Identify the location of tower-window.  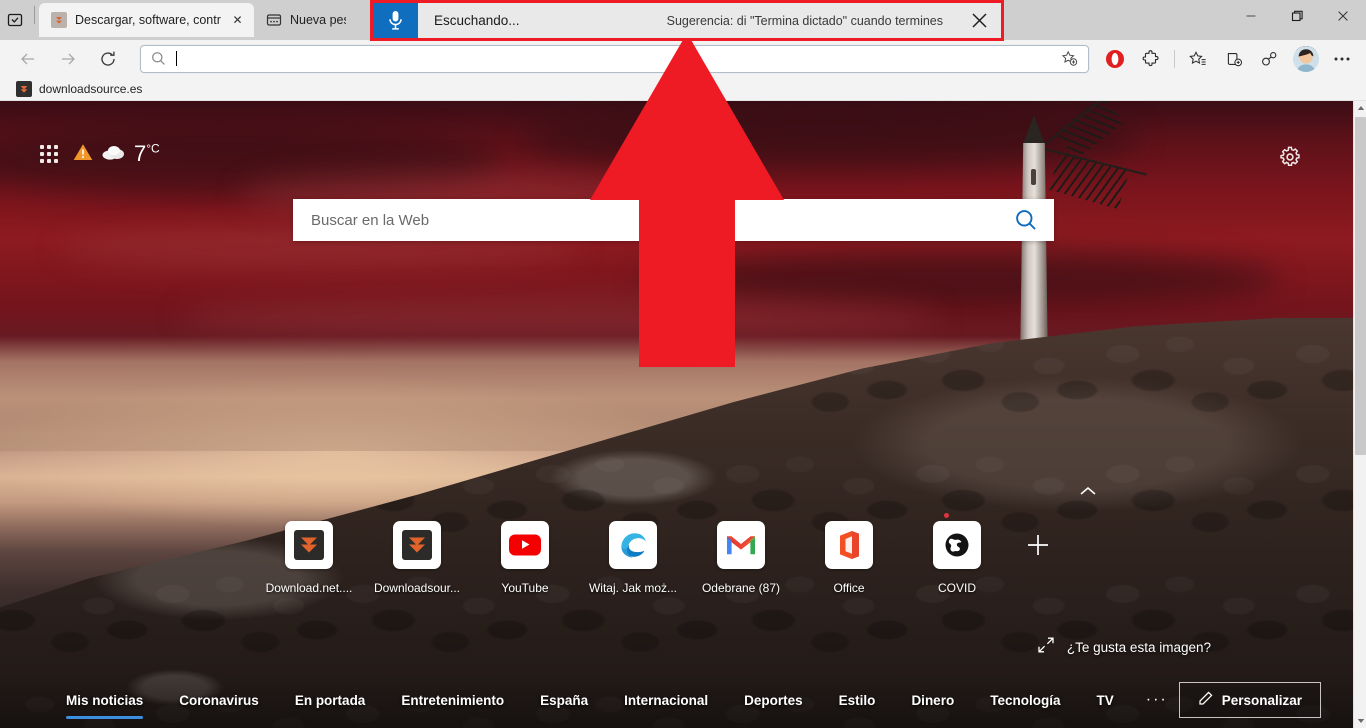
(1033, 177).